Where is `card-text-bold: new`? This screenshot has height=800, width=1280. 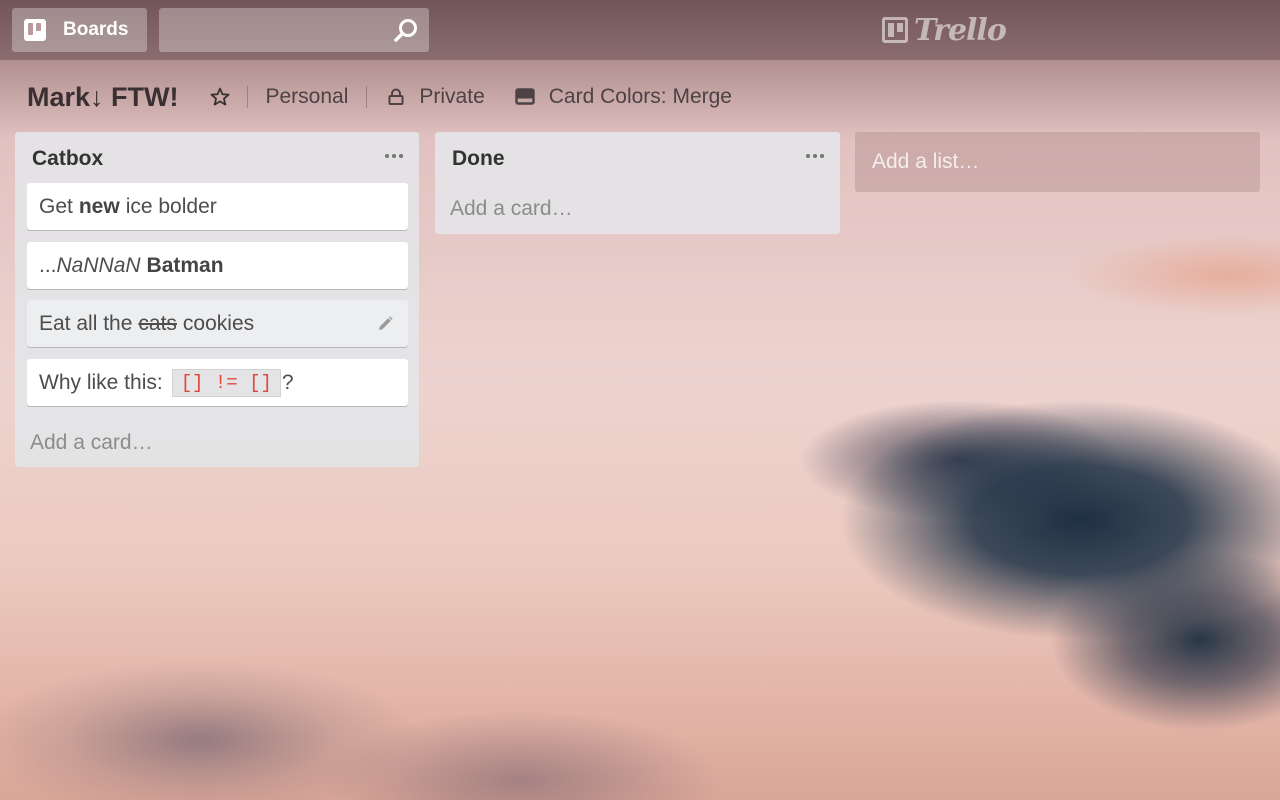 card-text-bold: new is located at coordinates (99, 206).